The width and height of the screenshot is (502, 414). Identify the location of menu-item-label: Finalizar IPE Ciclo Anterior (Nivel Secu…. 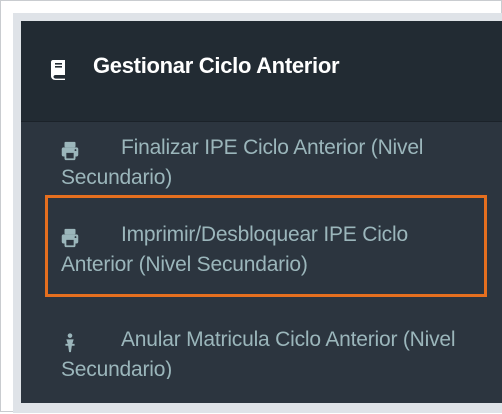
(242, 162).